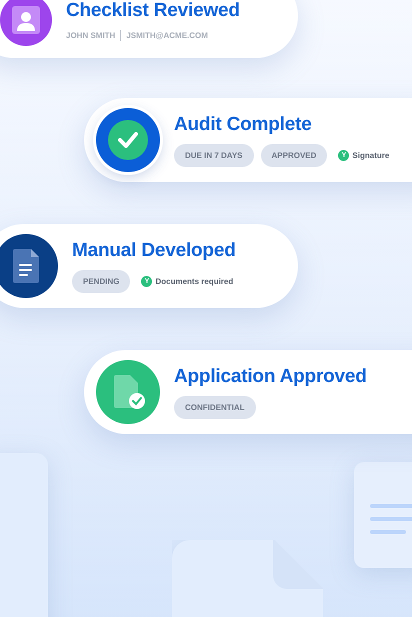 This screenshot has height=617, width=412. Describe the element at coordinates (214, 155) in the screenshot. I see `status-tag: DUE IN 7 DAYS` at that location.